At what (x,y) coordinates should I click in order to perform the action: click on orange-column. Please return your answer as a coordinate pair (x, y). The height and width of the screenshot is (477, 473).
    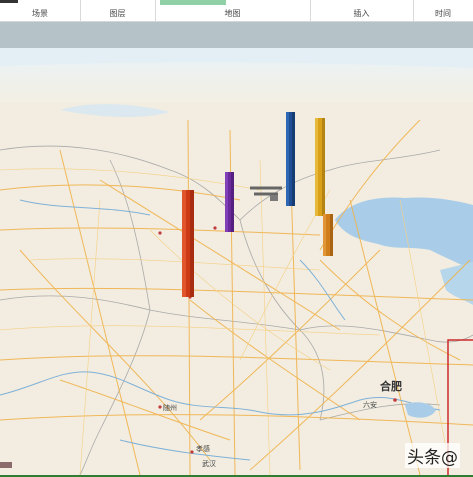
    Looking at the image, I should click on (328, 235).